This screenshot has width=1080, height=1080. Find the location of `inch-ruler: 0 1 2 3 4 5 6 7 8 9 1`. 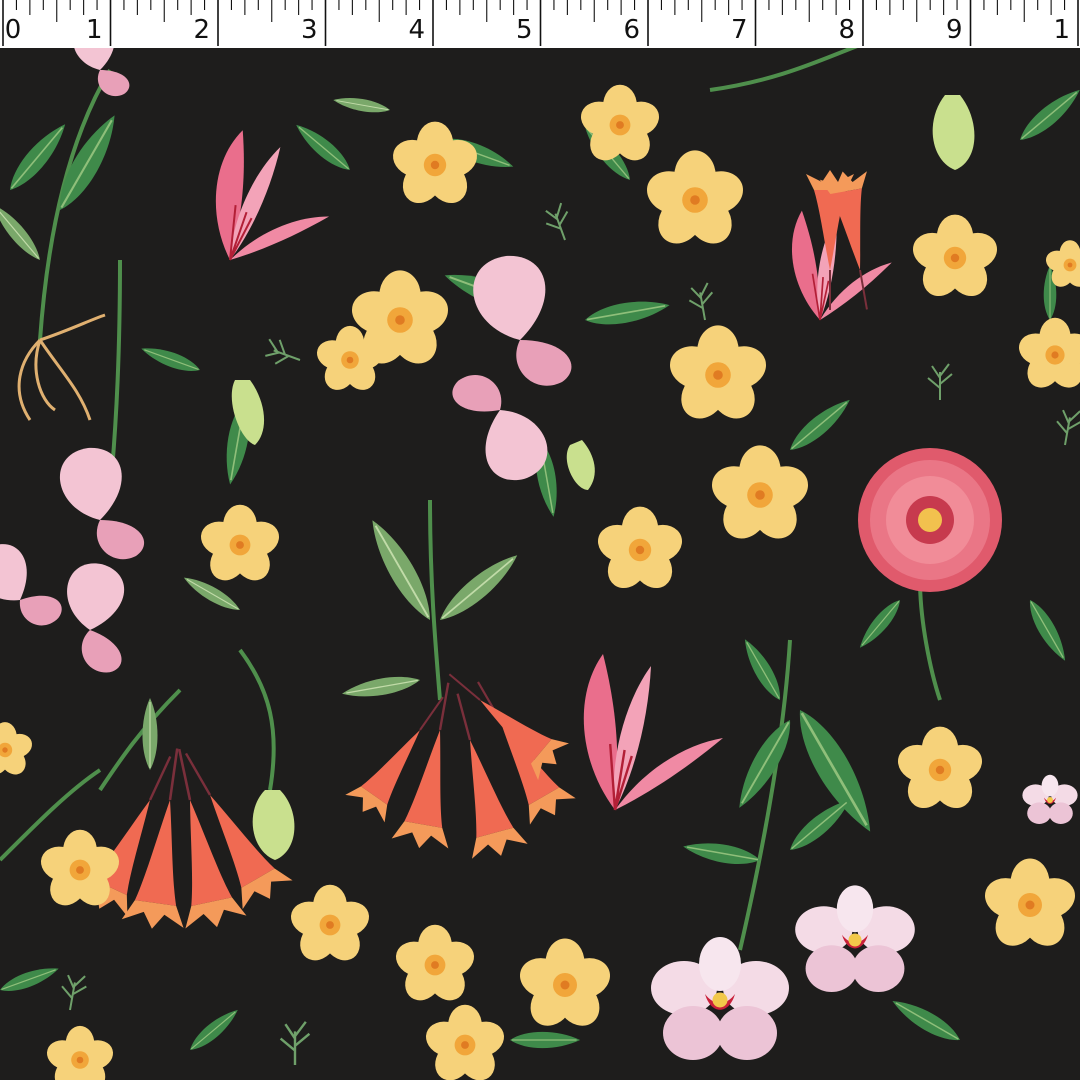

inch-ruler: 0 1 2 3 4 5 6 7 8 9 1 is located at coordinates (540, 24).